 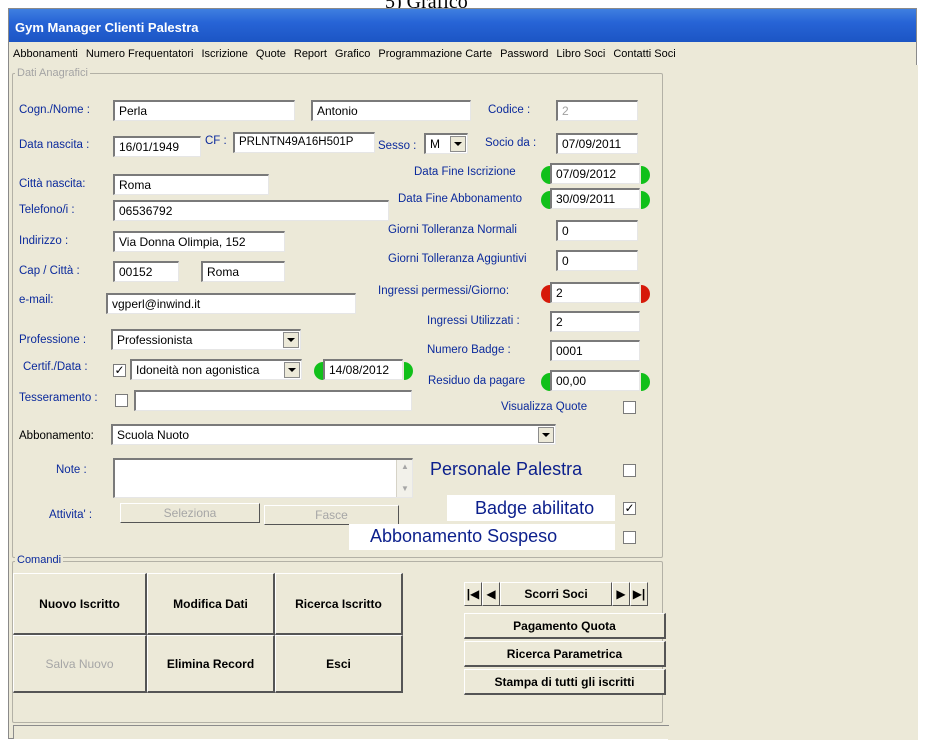 I want to click on indirizzo-field: Via Donna Olimpia, 152, so click(x=199, y=241).